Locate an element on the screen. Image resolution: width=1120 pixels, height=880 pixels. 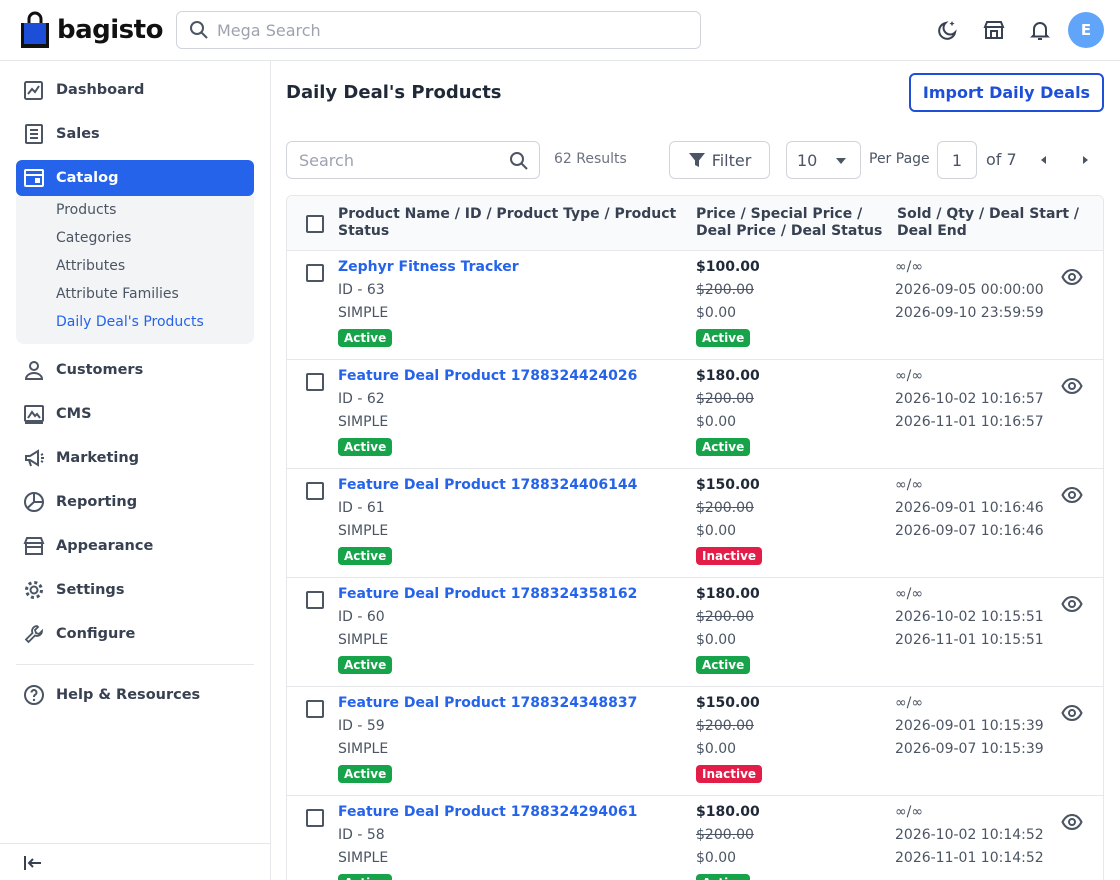
pie-chart-icon is located at coordinates (34, 502).